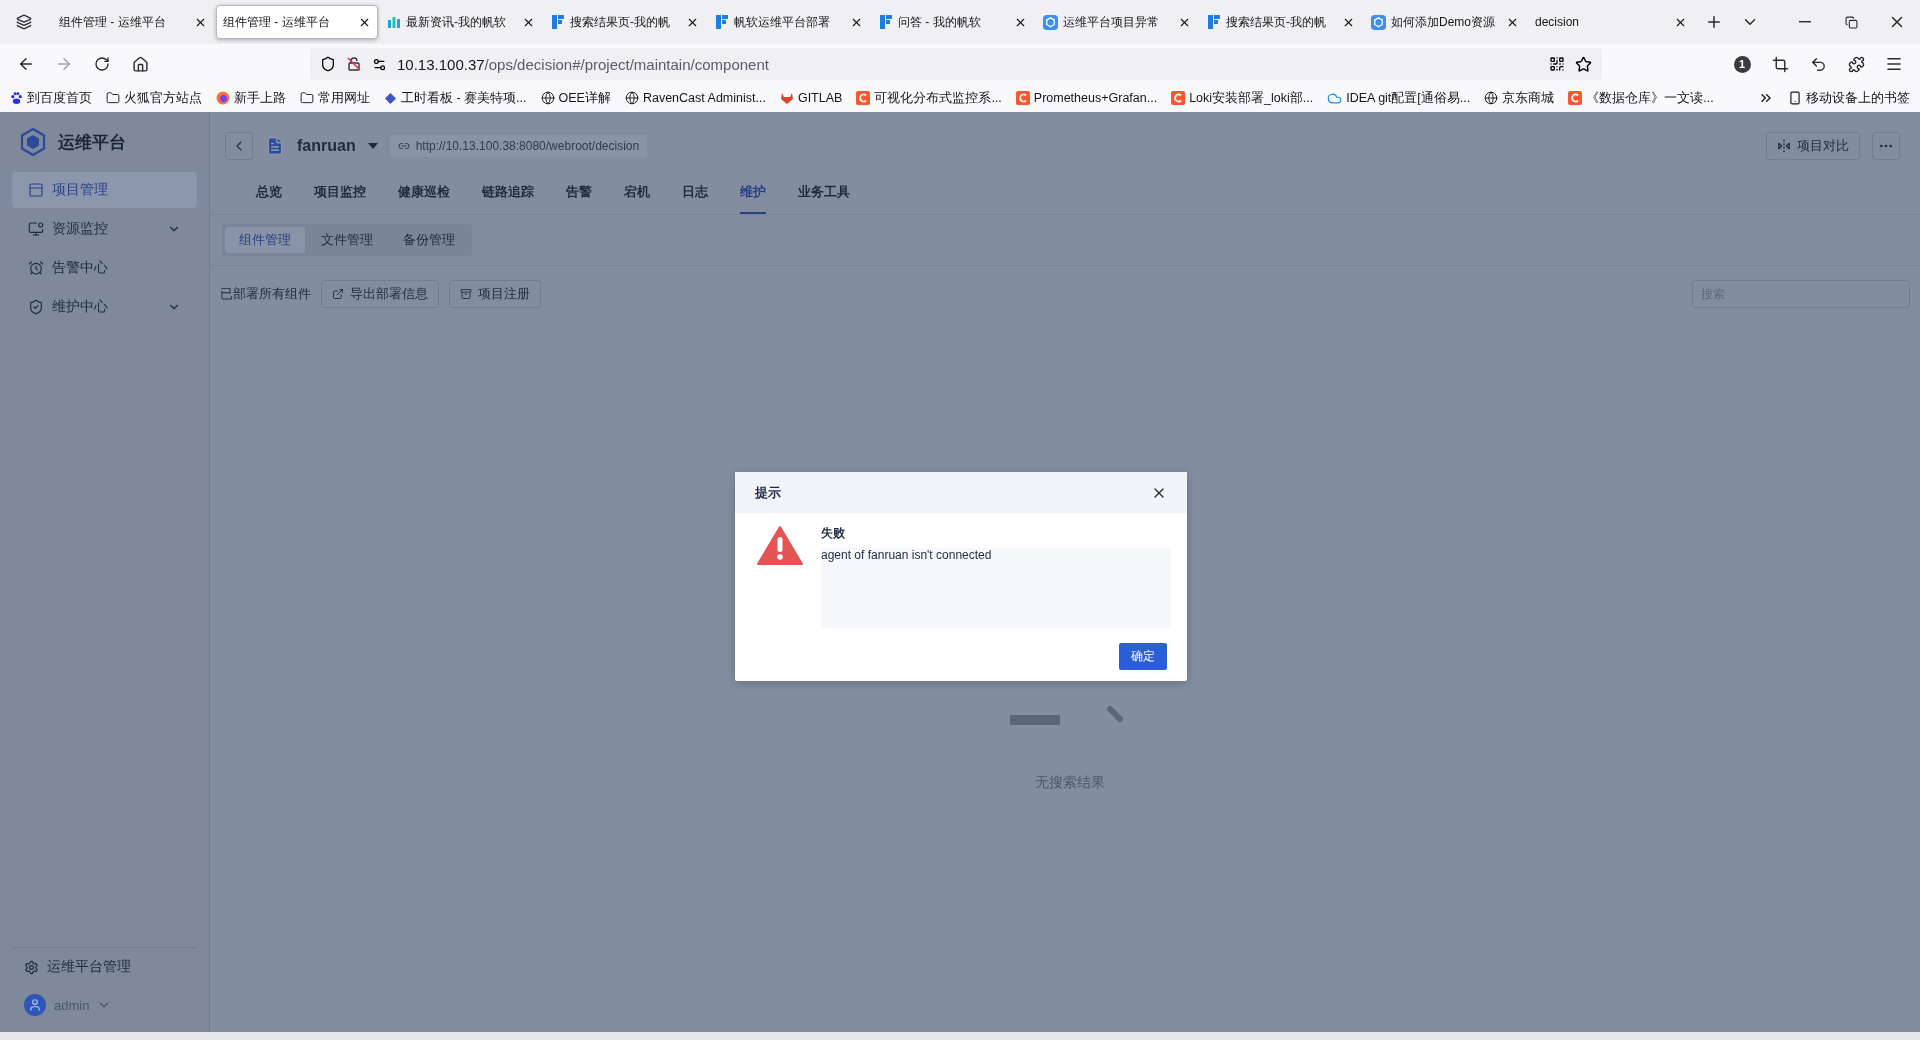 The image size is (1920, 1040). Describe the element at coordinates (269, 193) in the screenshot. I see `nav-tab: 总览` at that location.